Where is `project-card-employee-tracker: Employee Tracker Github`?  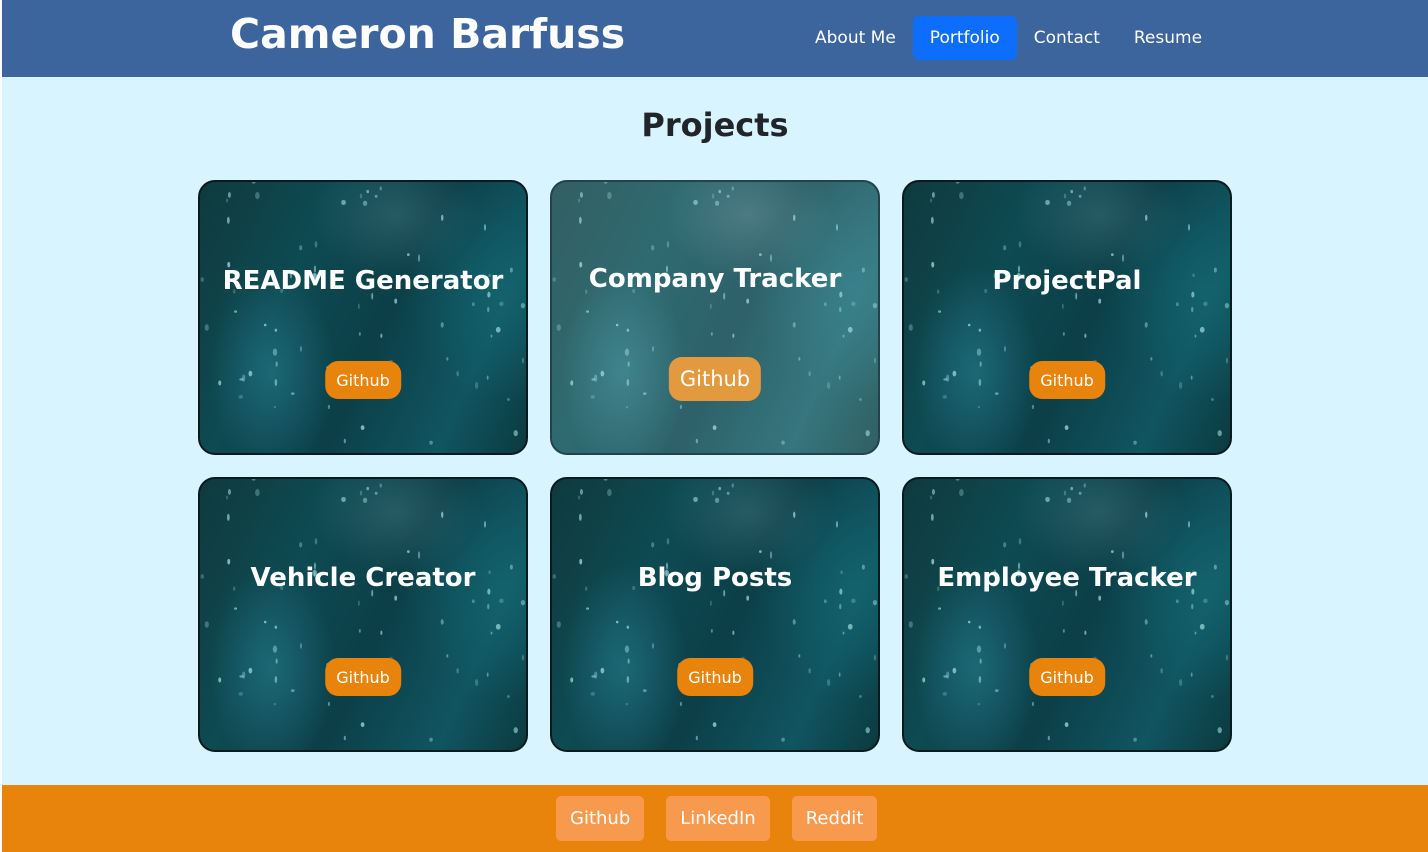 project-card-employee-tracker: Employee Tracker Github is located at coordinates (1067, 614).